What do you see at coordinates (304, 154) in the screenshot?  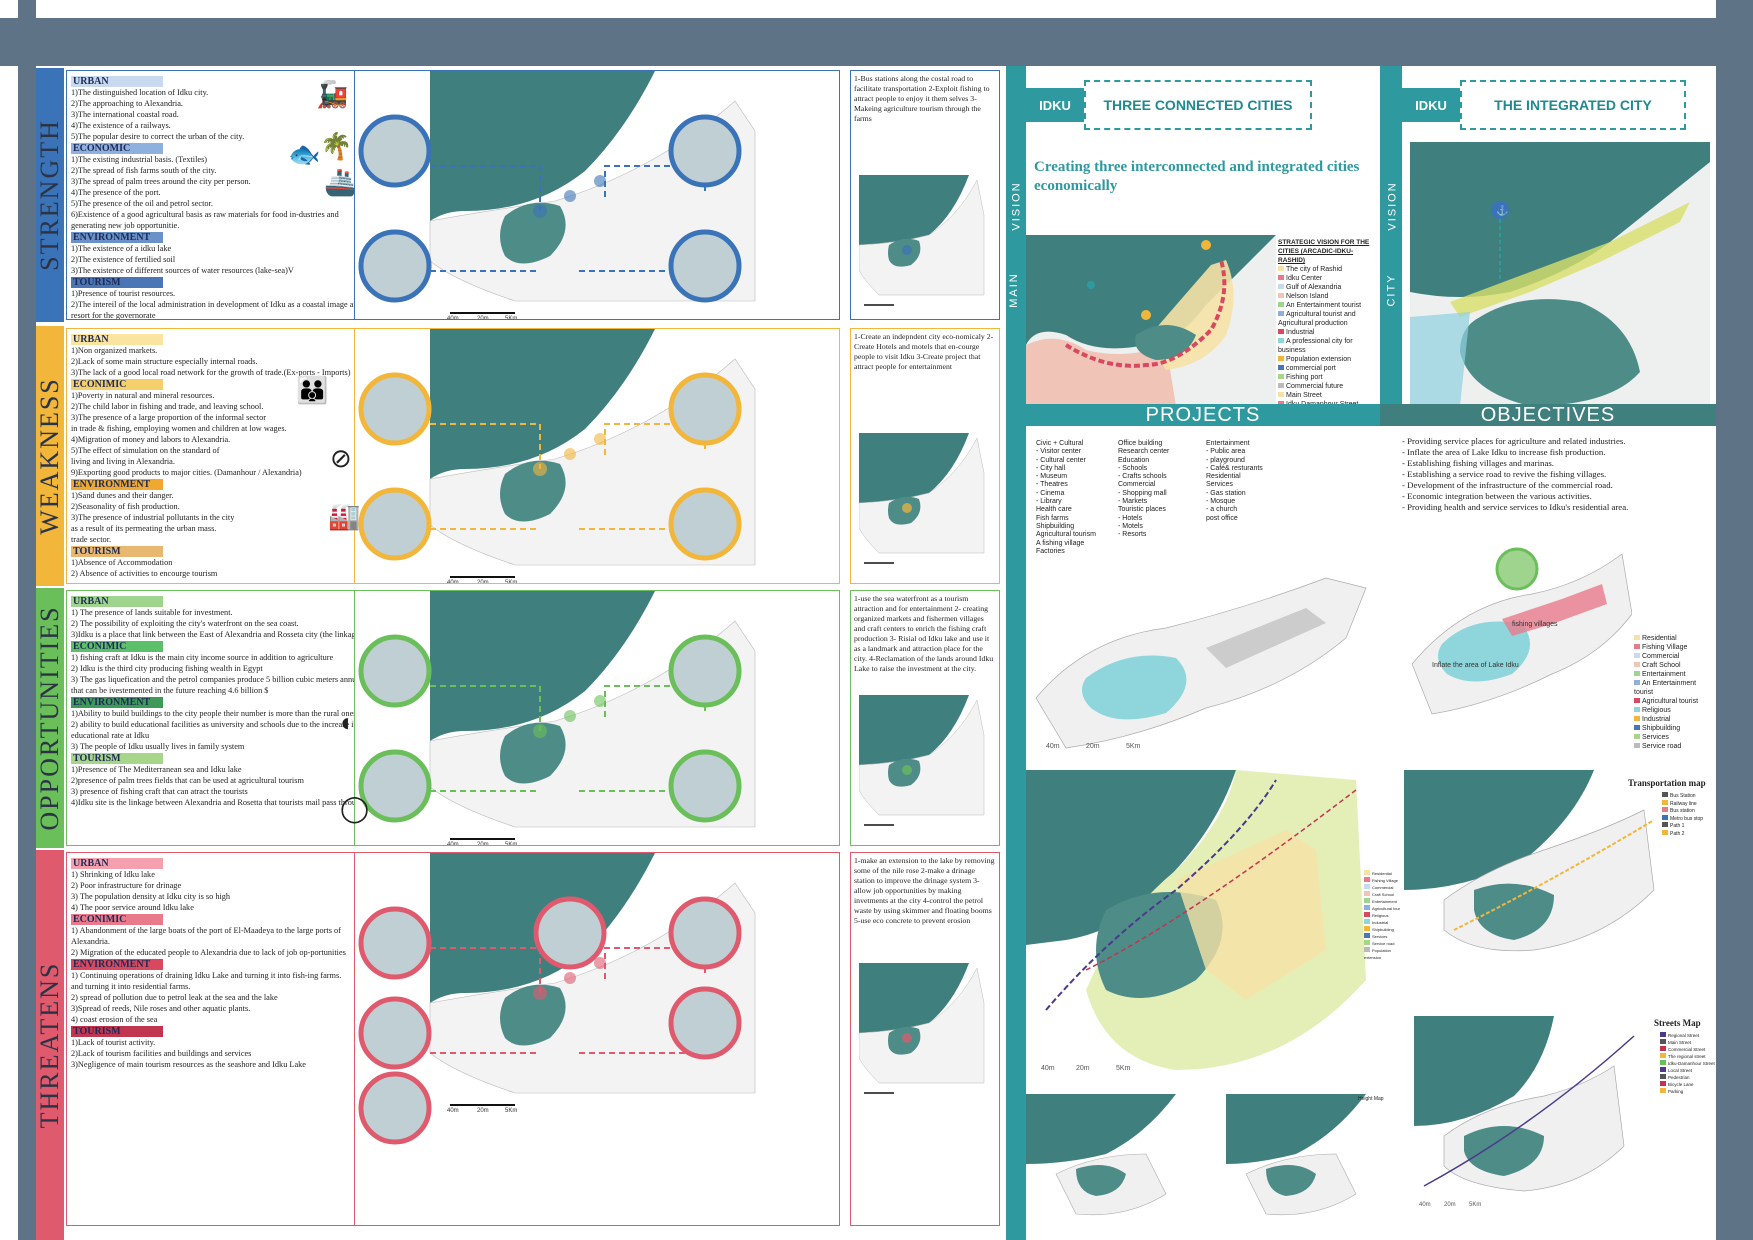 I see `swot-icon: 🐟` at bounding box center [304, 154].